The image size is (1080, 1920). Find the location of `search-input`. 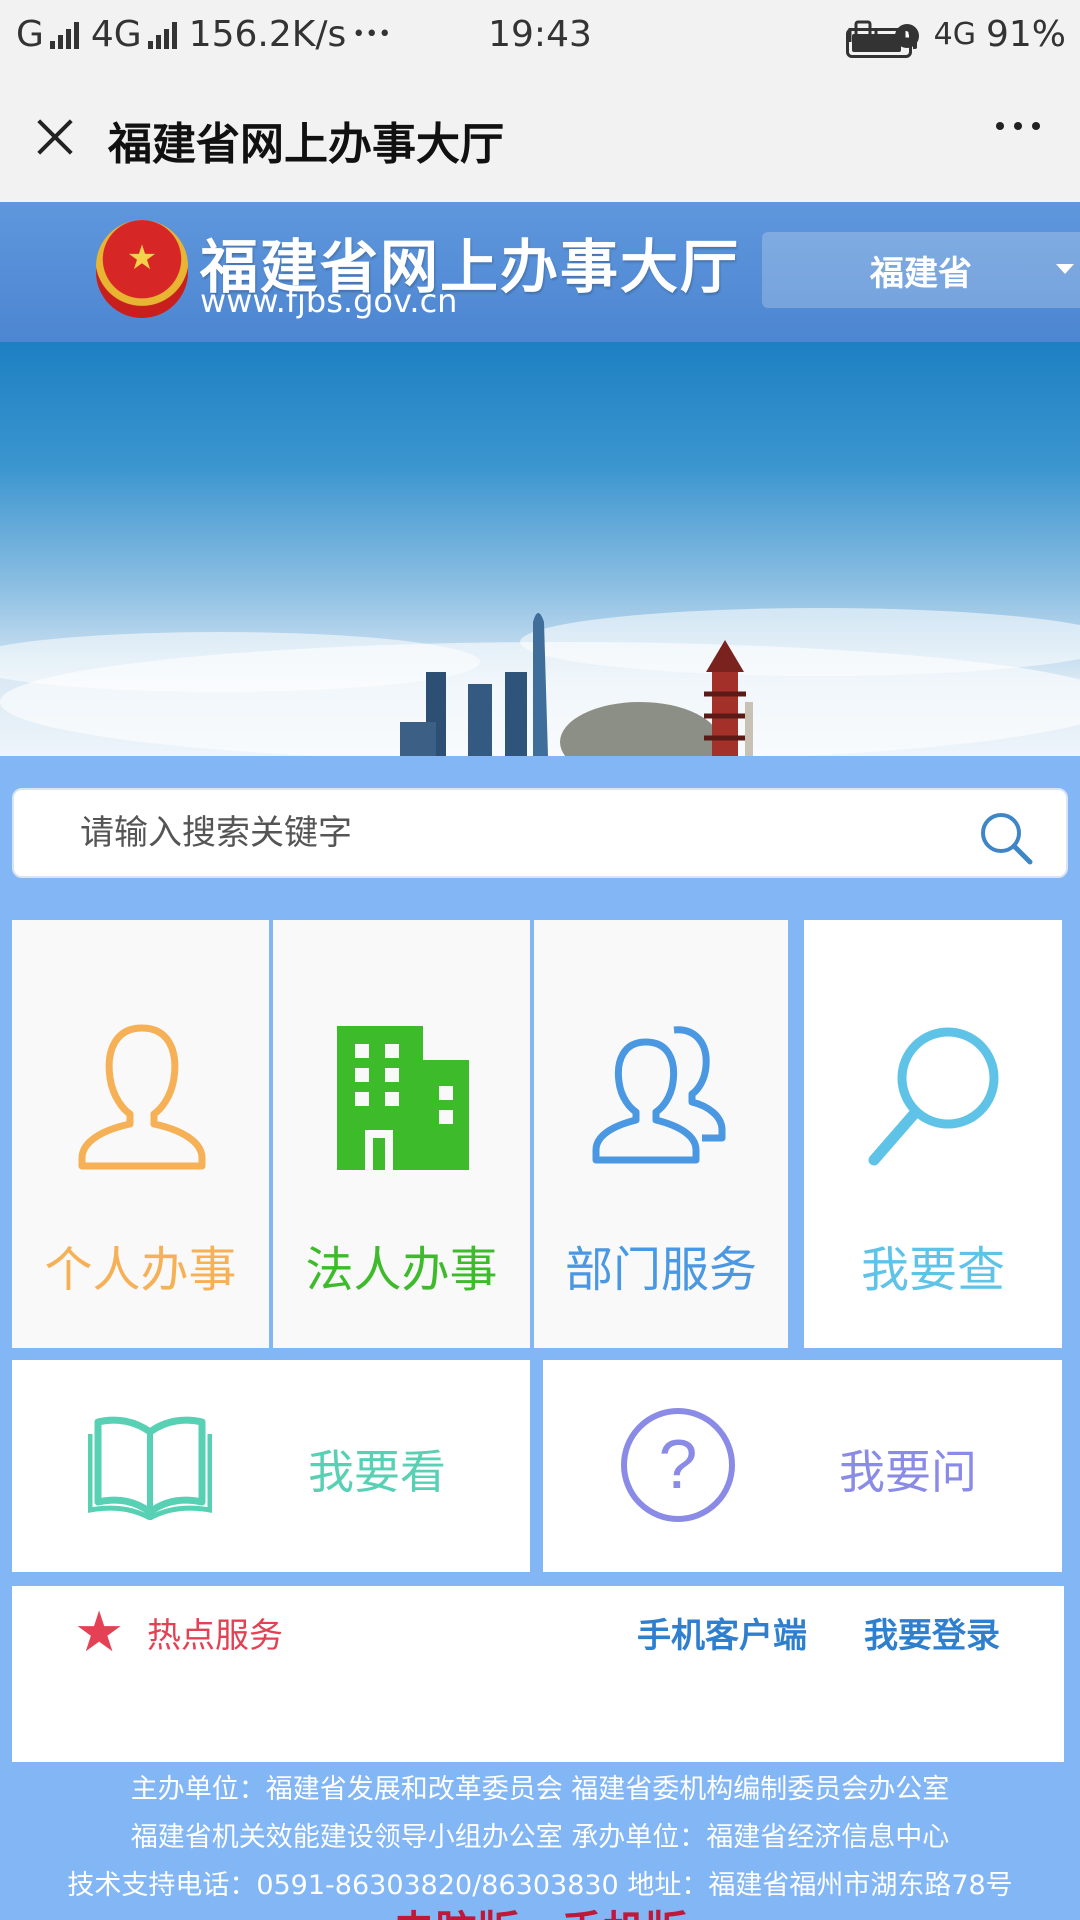

search-input is located at coordinates (505, 833).